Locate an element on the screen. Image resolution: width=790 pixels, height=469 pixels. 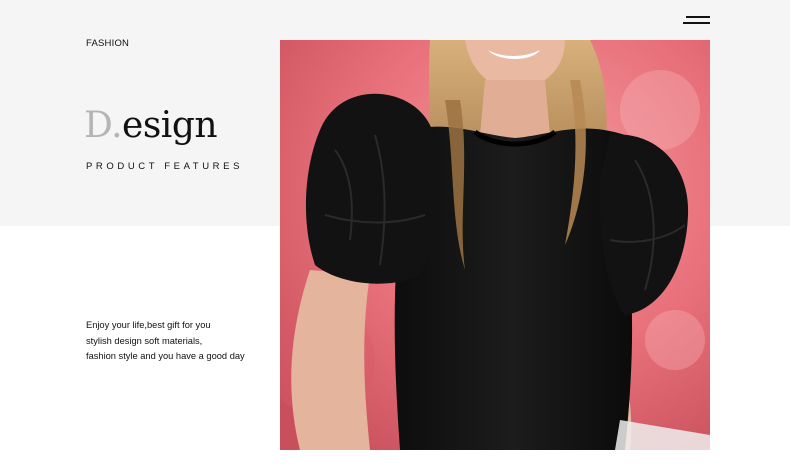
design-title-initial: D. is located at coordinates (103, 125).